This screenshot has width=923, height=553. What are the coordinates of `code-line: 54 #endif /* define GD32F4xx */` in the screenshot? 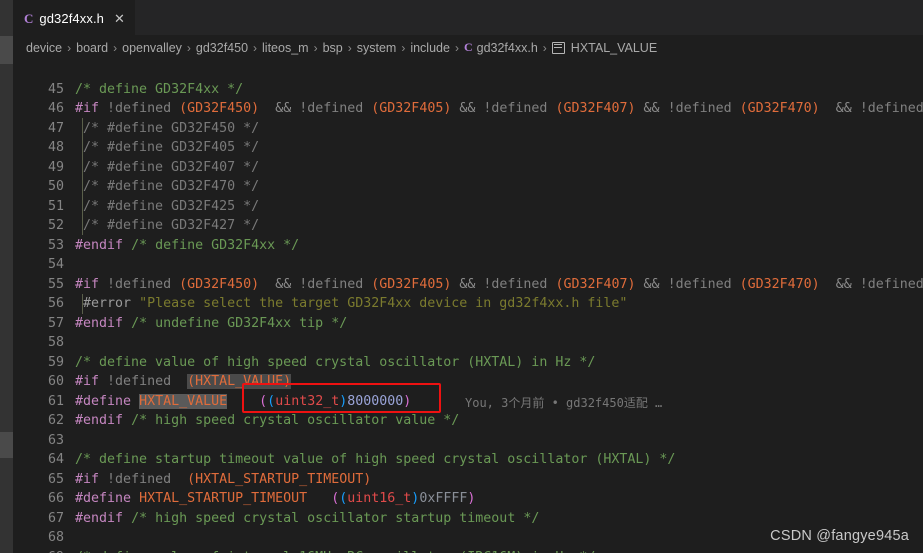 It's located at (468, 254).